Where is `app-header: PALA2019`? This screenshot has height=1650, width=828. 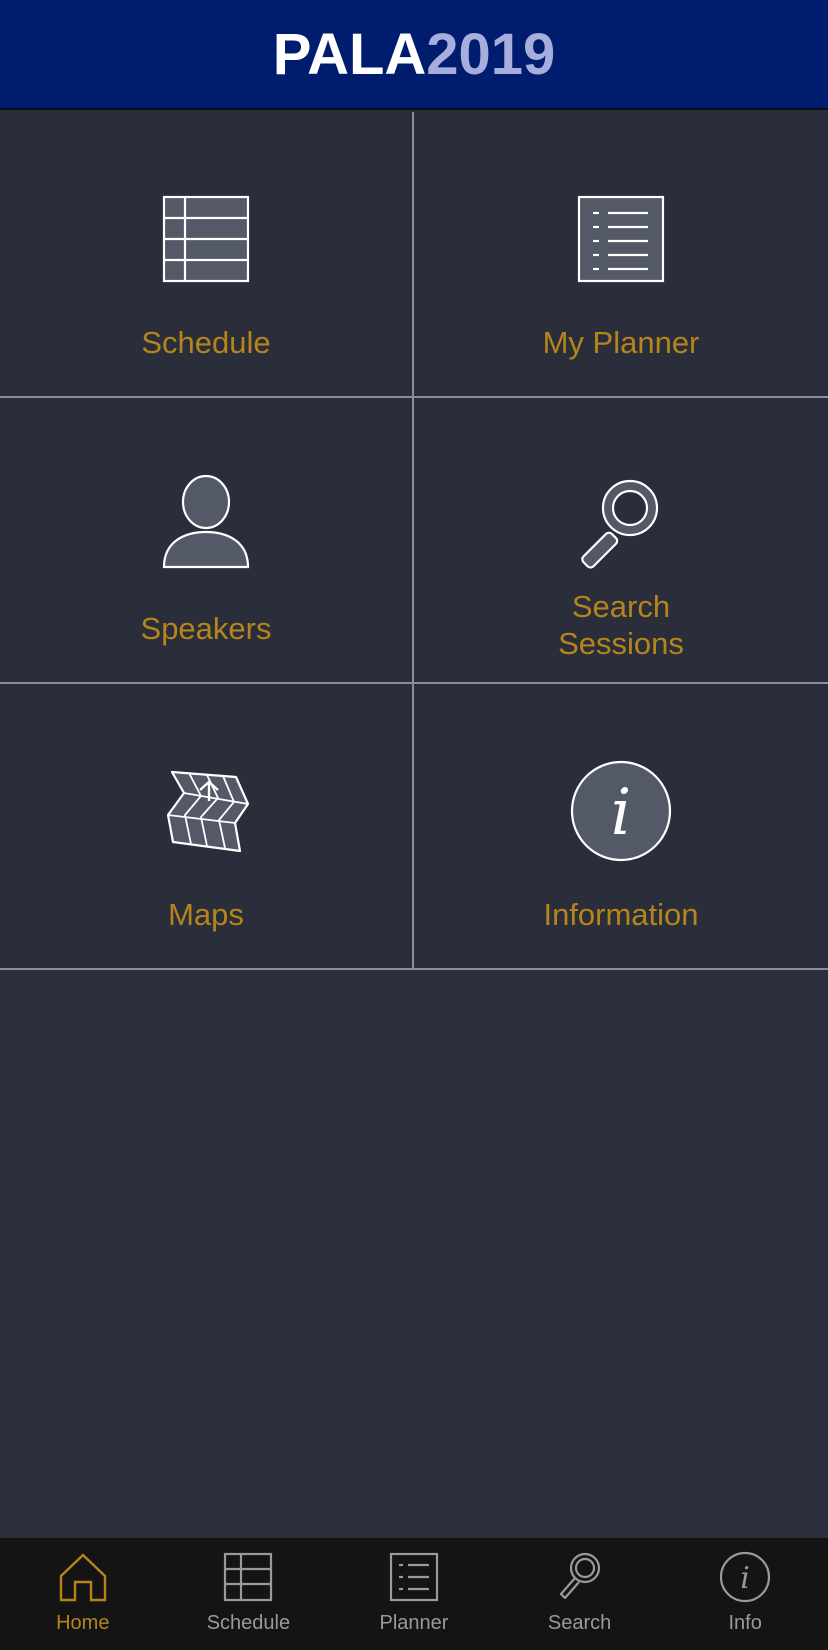
app-header: PALA2019 is located at coordinates (414, 55).